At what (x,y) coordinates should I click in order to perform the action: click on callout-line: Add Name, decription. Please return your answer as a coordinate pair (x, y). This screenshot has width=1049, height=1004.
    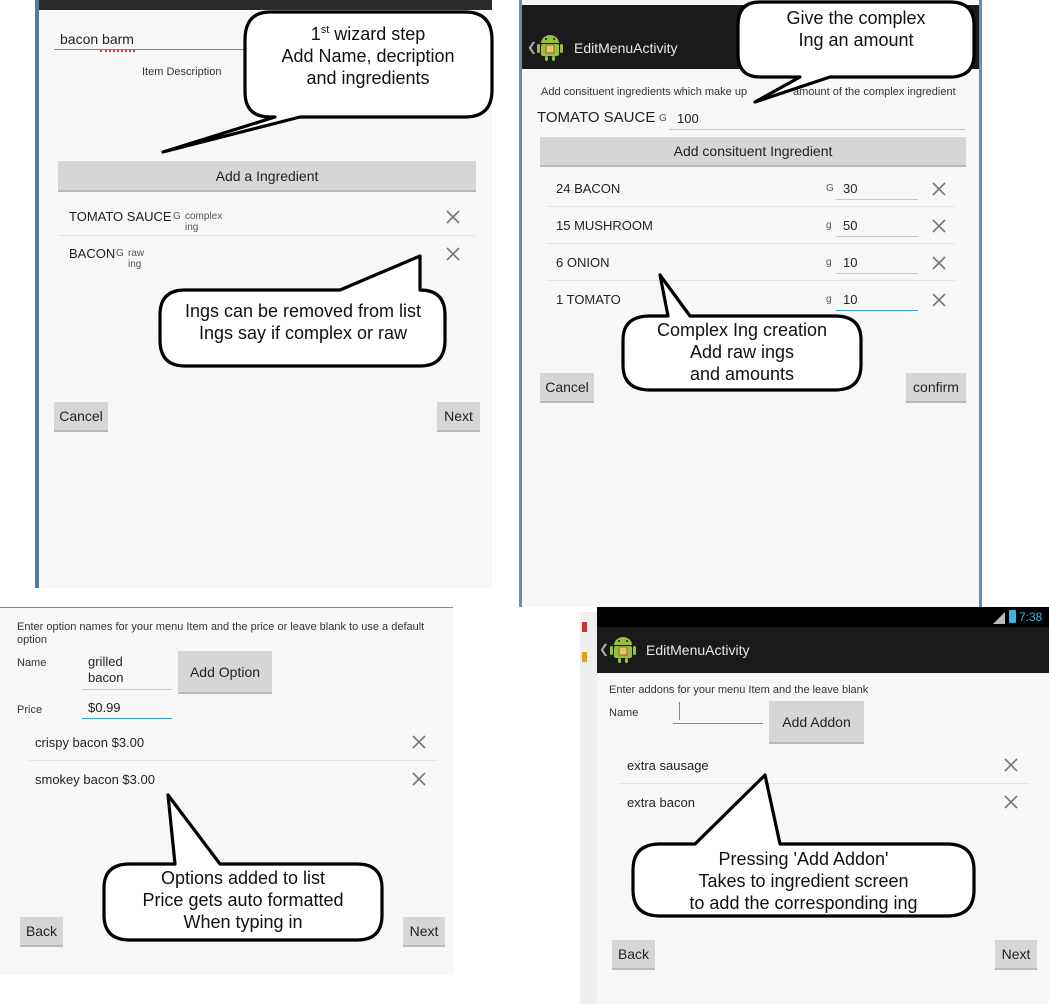
    Looking at the image, I should click on (368, 56).